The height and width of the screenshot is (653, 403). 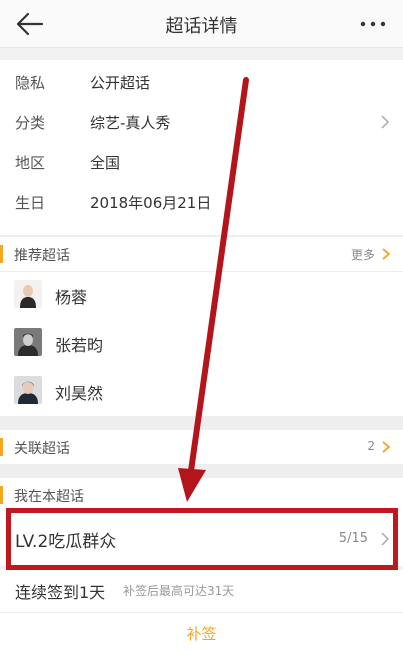 I want to click on info-value: 综艺-真人秀, so click(x=130, y=123).